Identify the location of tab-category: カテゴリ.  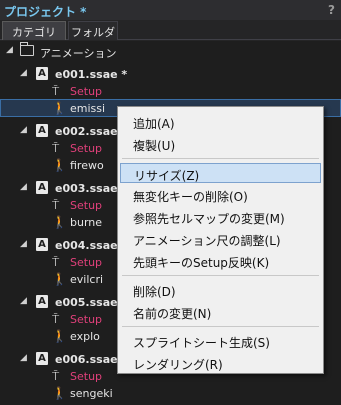
(34, 30).